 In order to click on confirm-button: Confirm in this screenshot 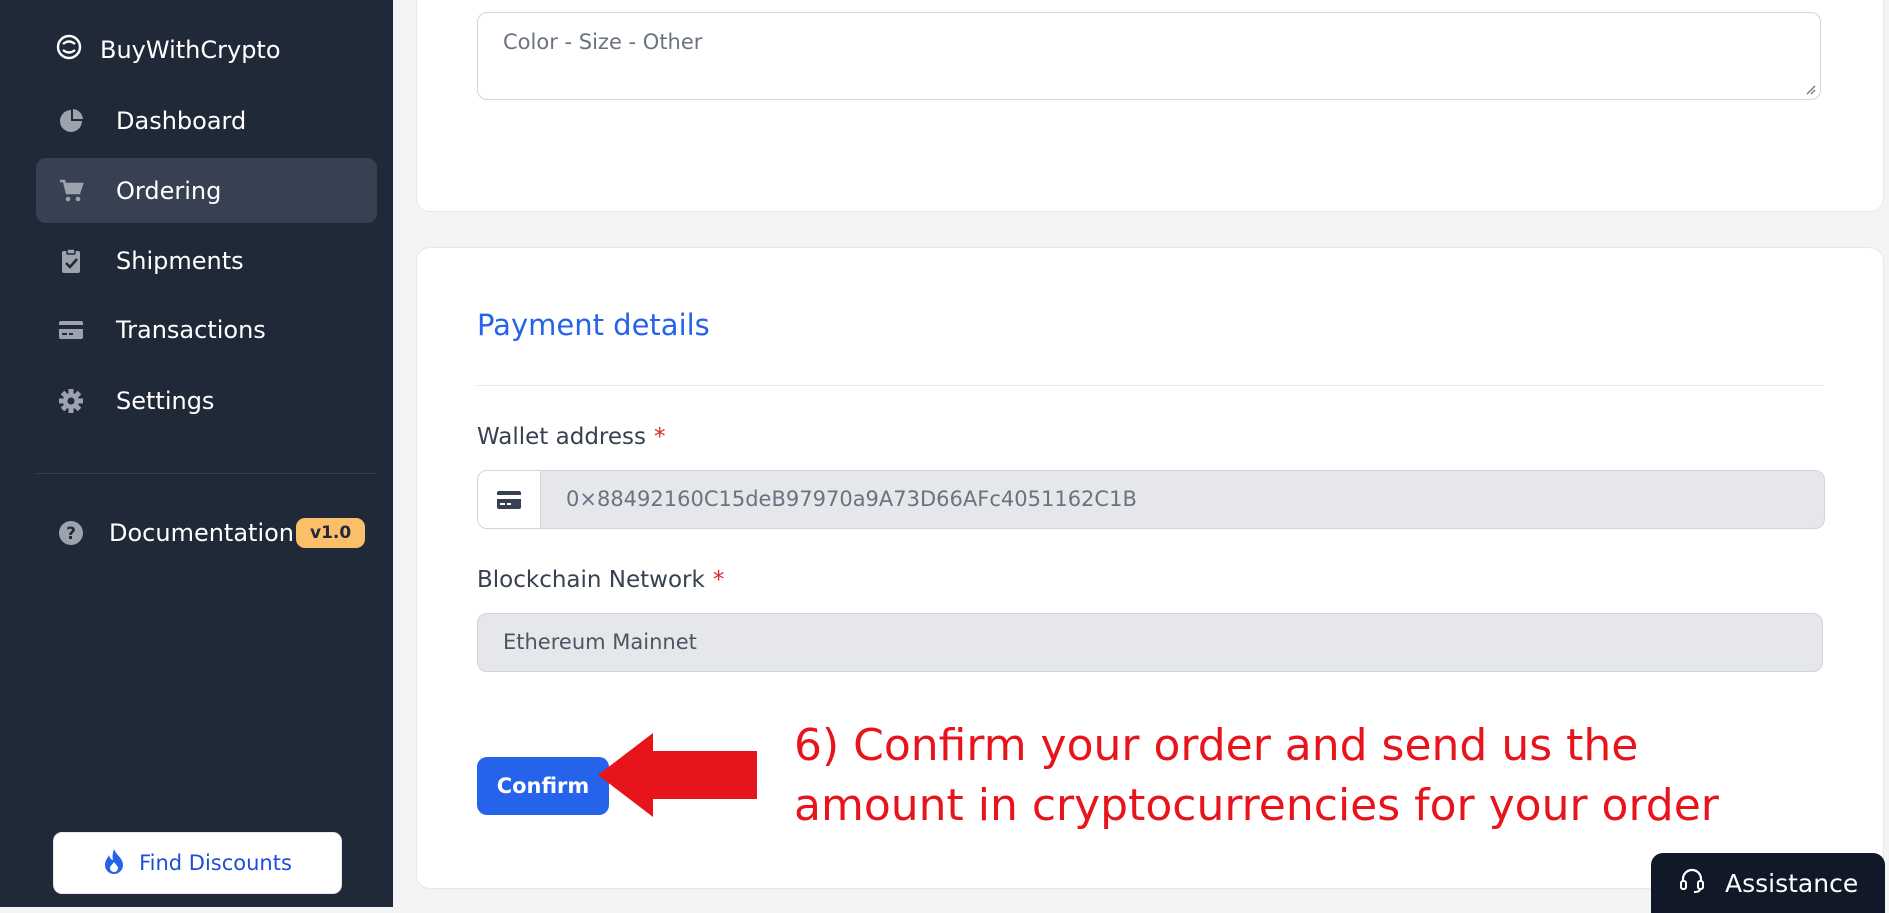, I will do `click(543, 786)`.